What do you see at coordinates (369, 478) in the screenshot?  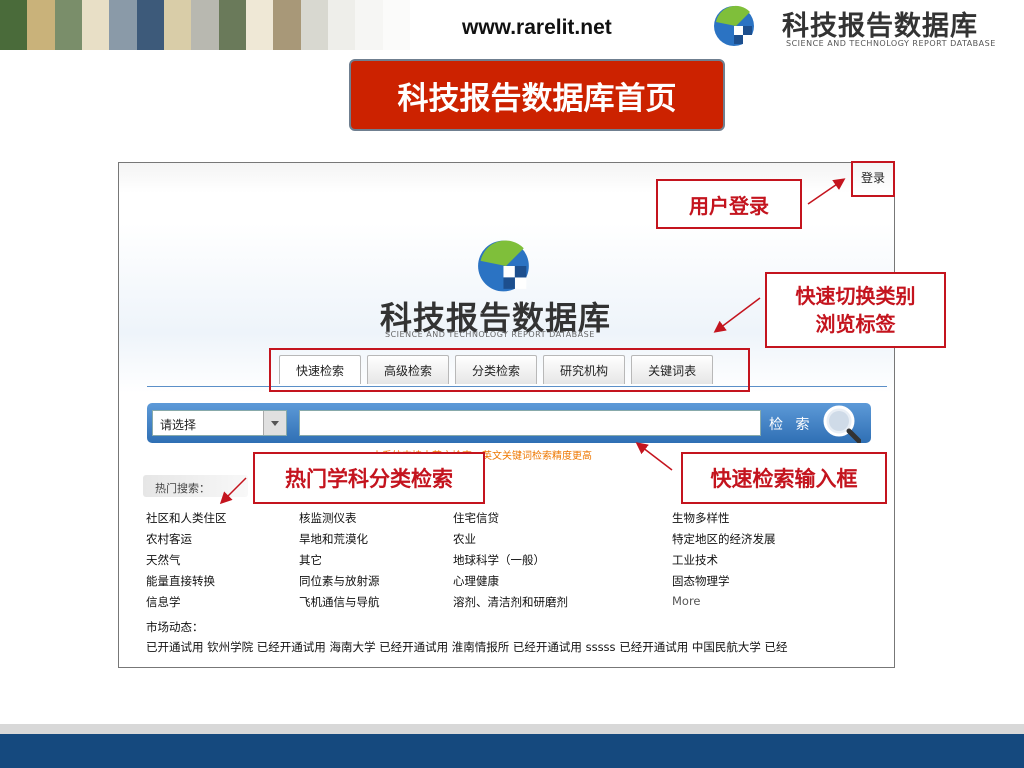 I see `hot-category-callout: 热门学科分类检索` at bounding box center [369, 478].